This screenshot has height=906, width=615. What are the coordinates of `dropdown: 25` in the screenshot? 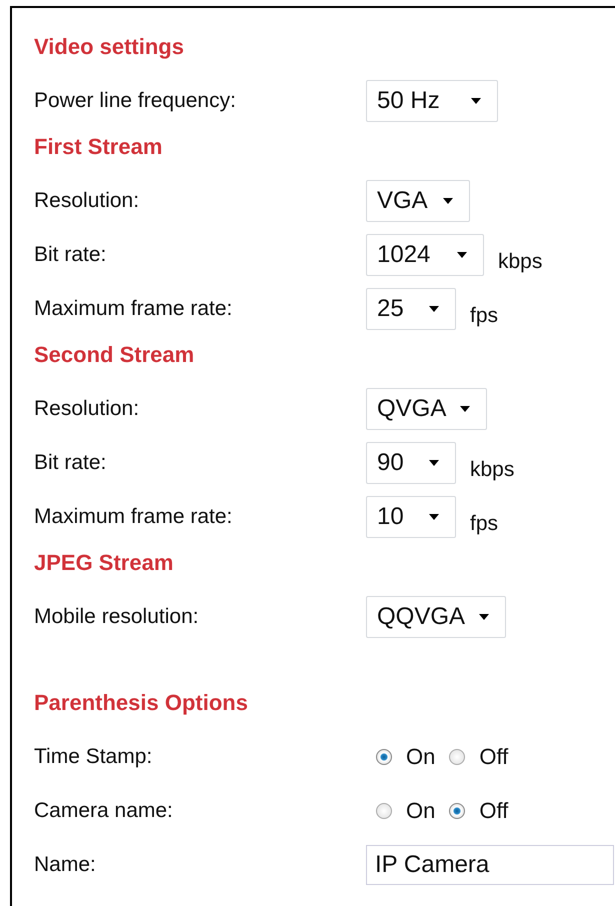 It's located at (411, 309).